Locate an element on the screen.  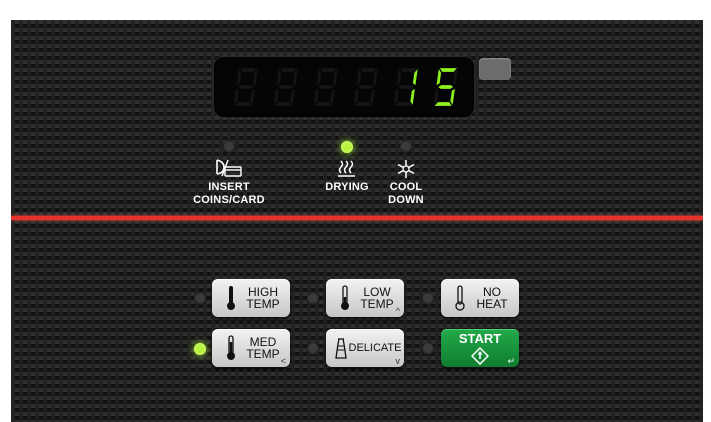
coin-card-icon is located at coordinates (229, 168).